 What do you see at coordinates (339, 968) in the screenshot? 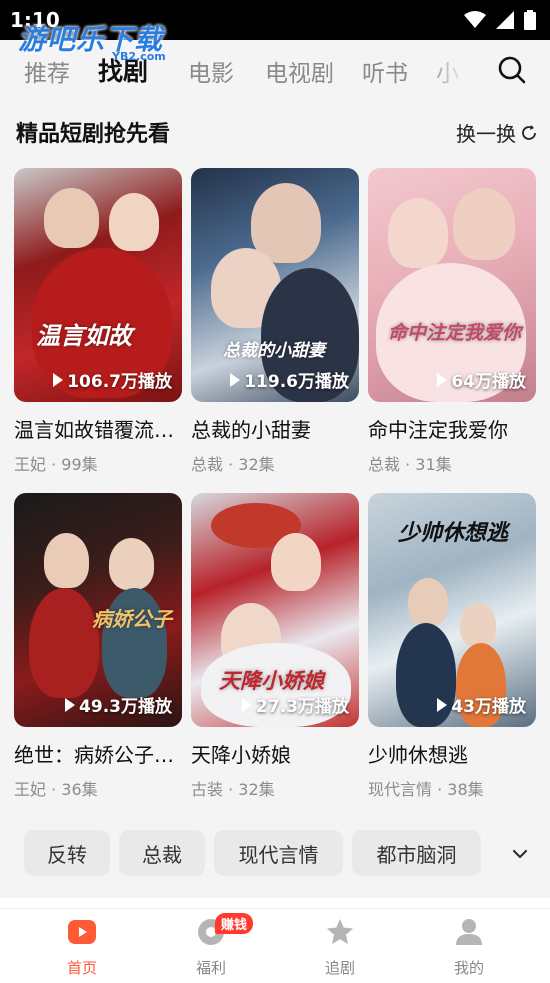
I see `nav-label: 追剧` at bounding box center [339, 968].